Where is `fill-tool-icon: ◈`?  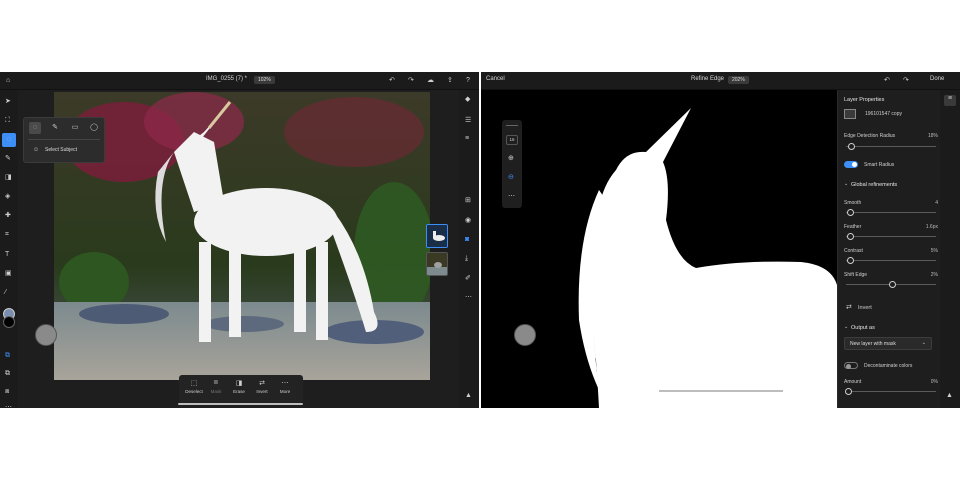 fill-tool-icon: ◈ is located at coordinates (7, 197).